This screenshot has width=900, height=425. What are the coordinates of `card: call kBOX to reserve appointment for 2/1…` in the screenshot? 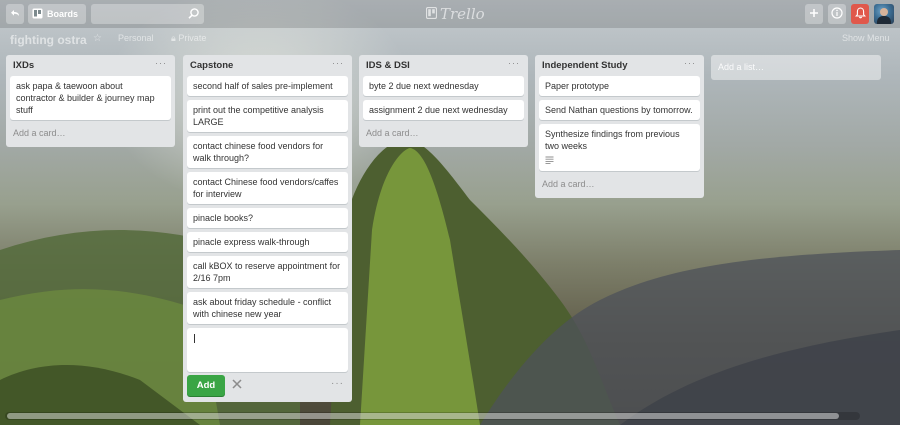 It's located at (267, 272).